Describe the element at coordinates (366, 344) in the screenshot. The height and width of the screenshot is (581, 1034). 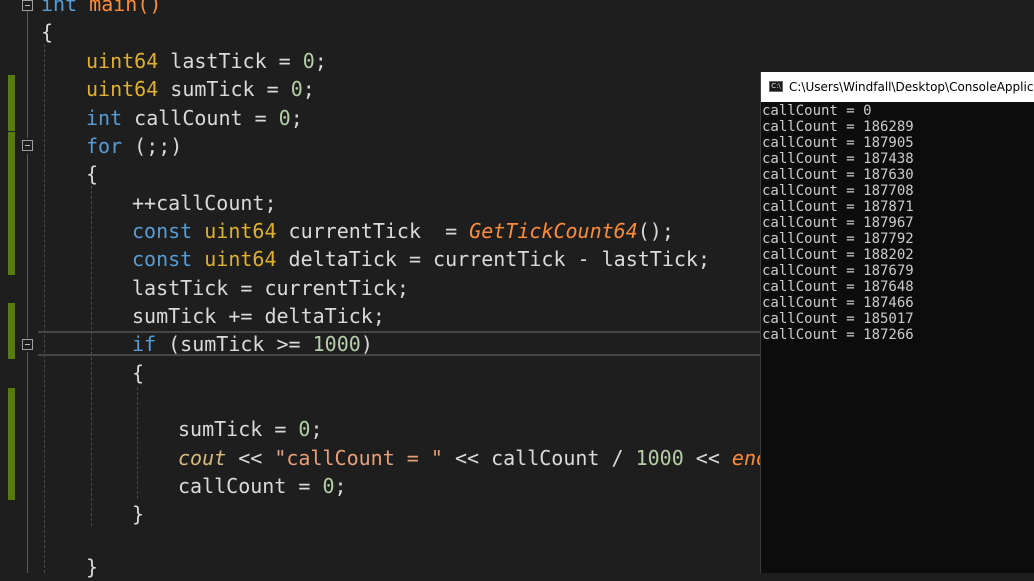
I see `code-text: )` at that location.